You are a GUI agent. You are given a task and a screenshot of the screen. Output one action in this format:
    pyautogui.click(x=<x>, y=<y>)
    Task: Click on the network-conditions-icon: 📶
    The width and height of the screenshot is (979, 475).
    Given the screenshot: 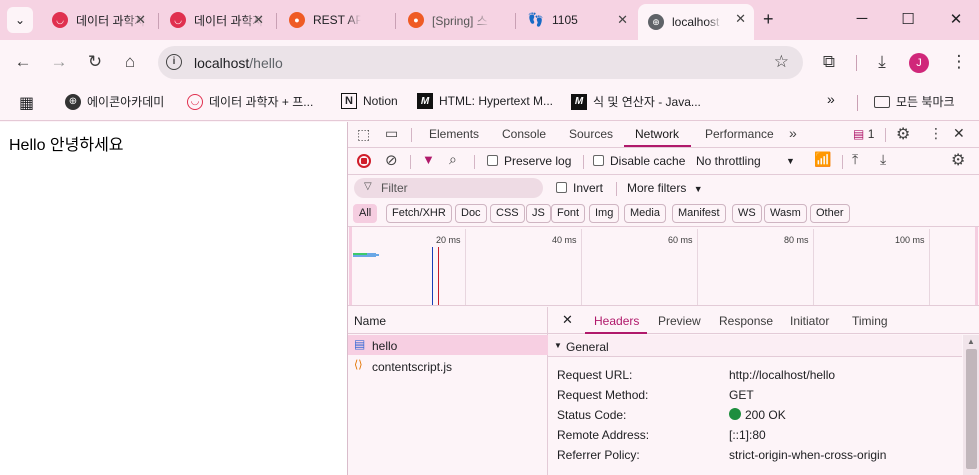 What is the action you would take?
    pyautogui.click(x=822, y=159)
    